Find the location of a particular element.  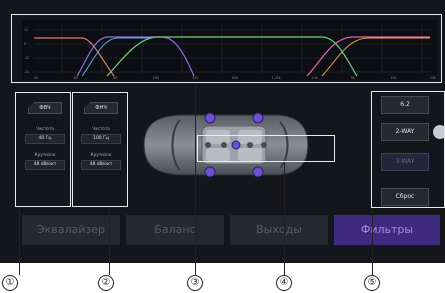

callout-4: ④ is located at coordinates (284, 283).